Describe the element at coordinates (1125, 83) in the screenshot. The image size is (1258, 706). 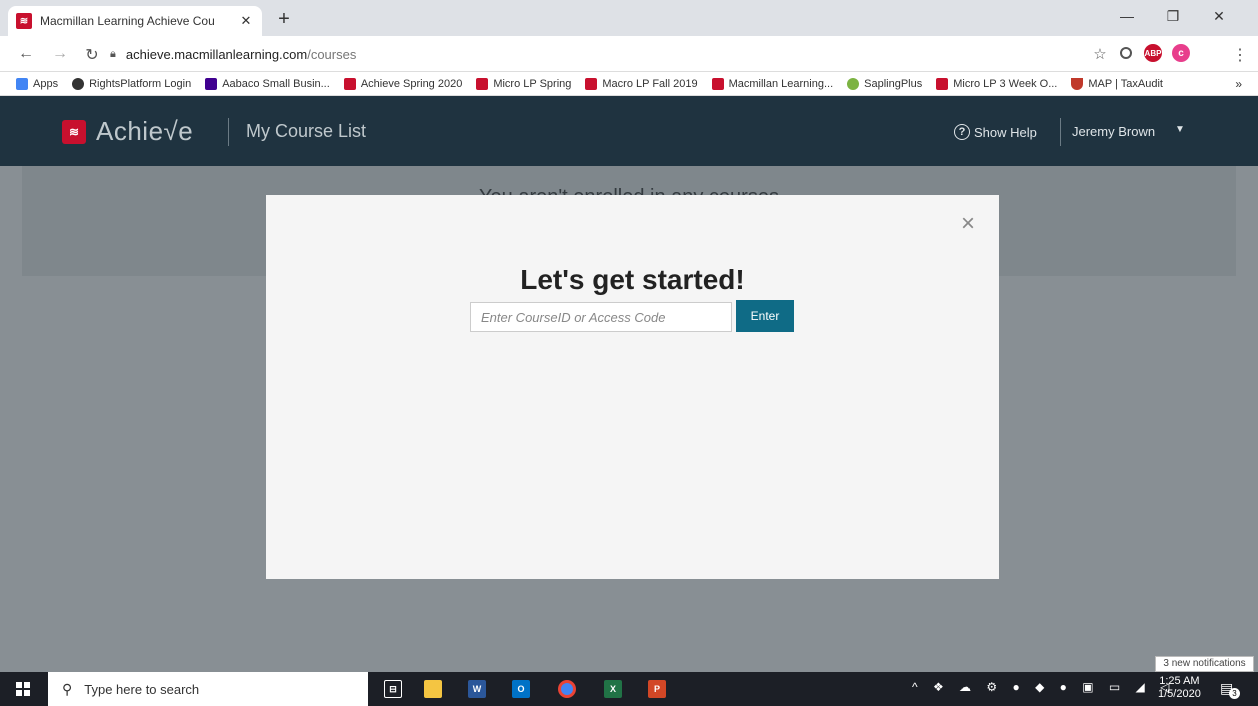
I see `bookmark-label: MAP | TaxAudit` at that location.